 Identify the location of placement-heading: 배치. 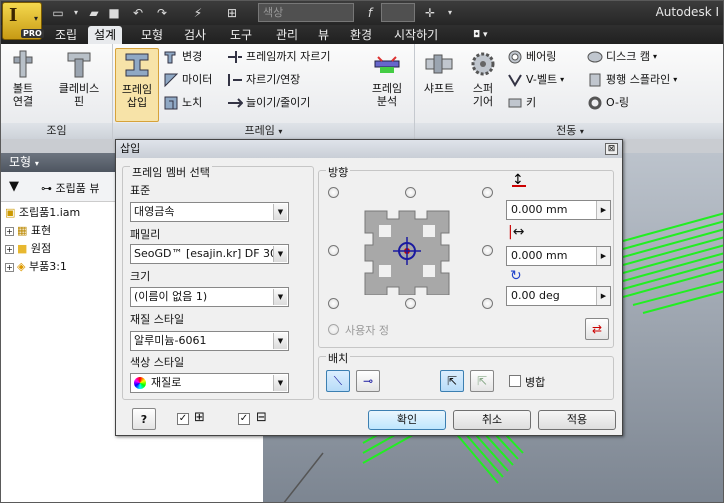
(338, 358).